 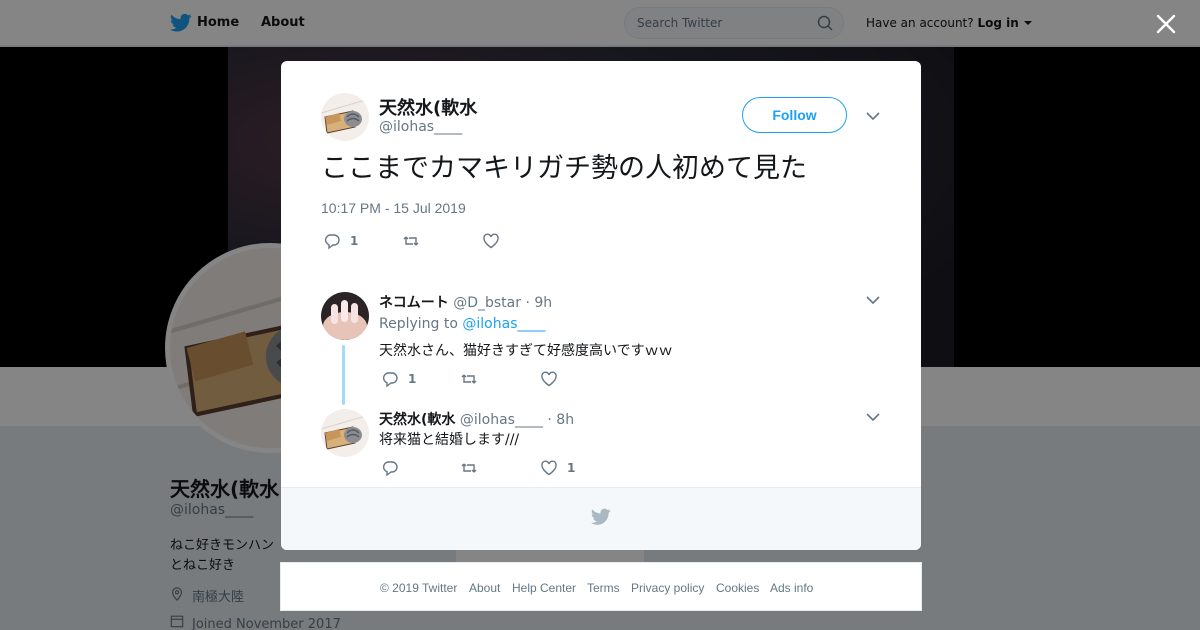 I want to click on tweet-author-name: 天然水(軟水, so click(x=428, y=107).